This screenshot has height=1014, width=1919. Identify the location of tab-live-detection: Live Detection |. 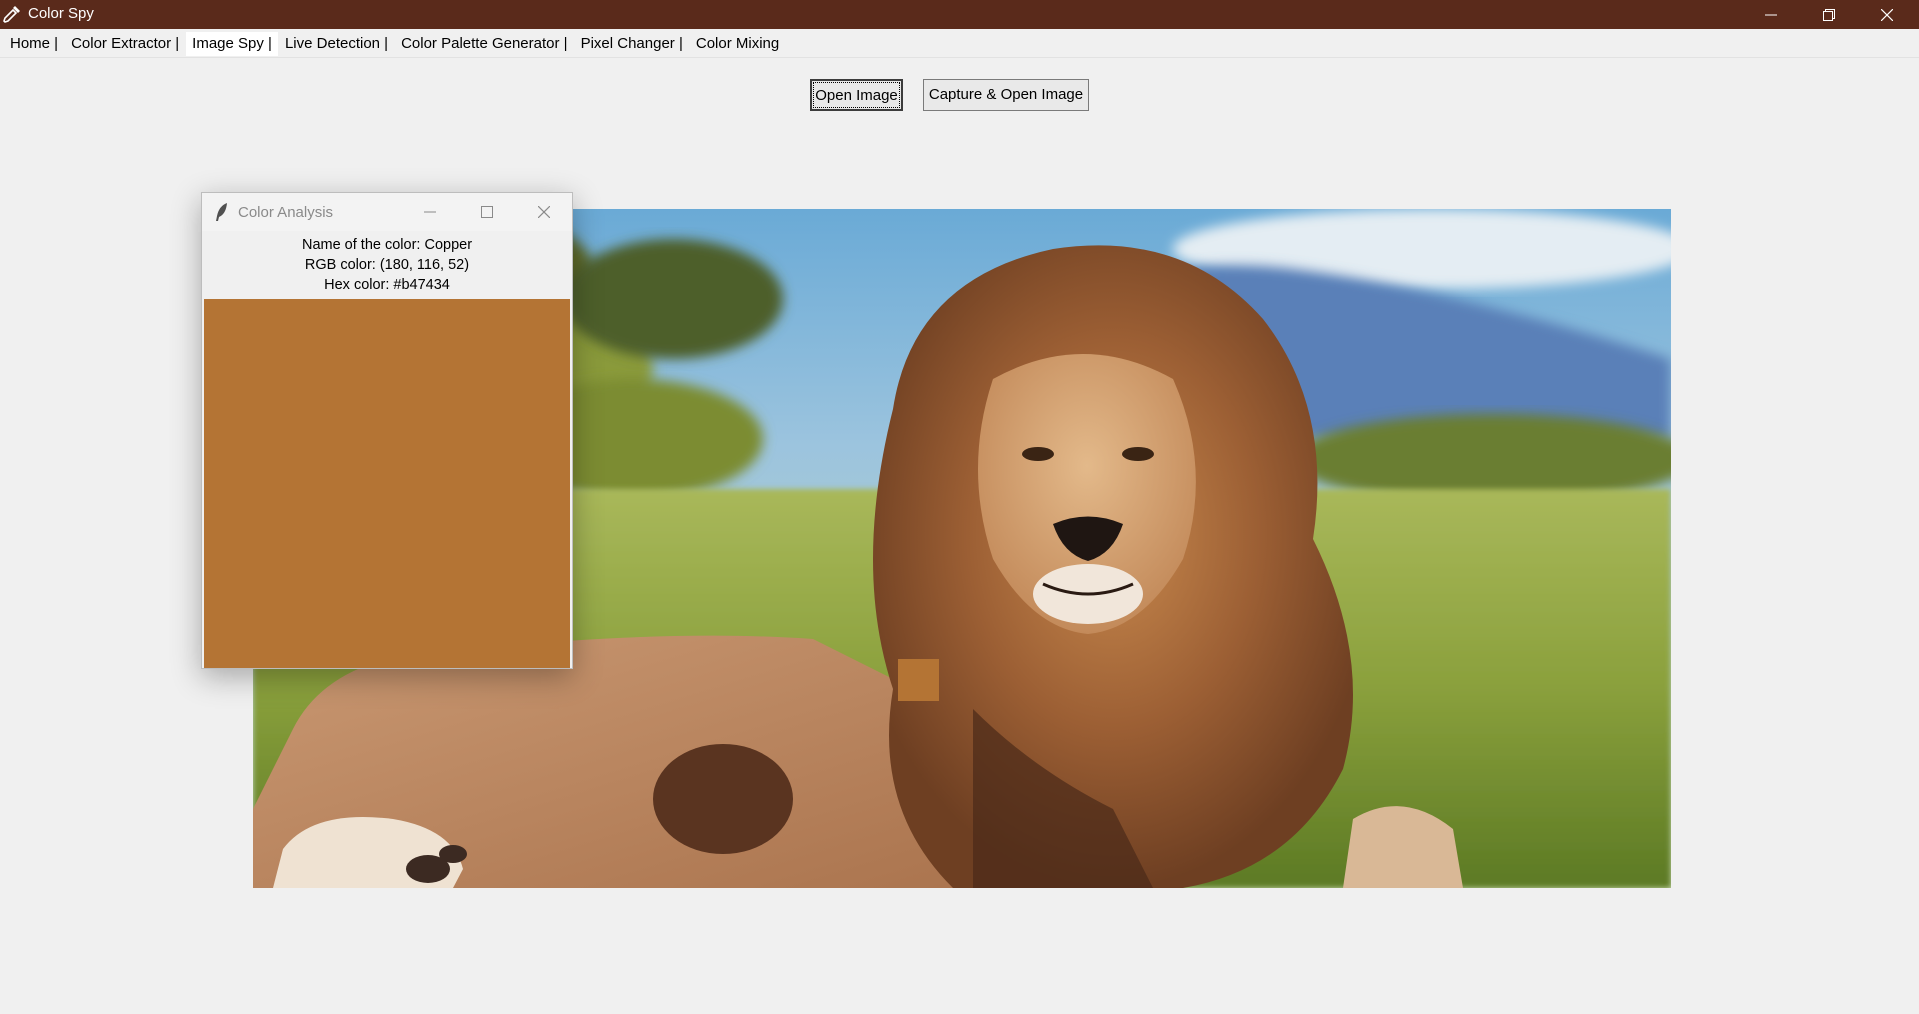
(336, 44).